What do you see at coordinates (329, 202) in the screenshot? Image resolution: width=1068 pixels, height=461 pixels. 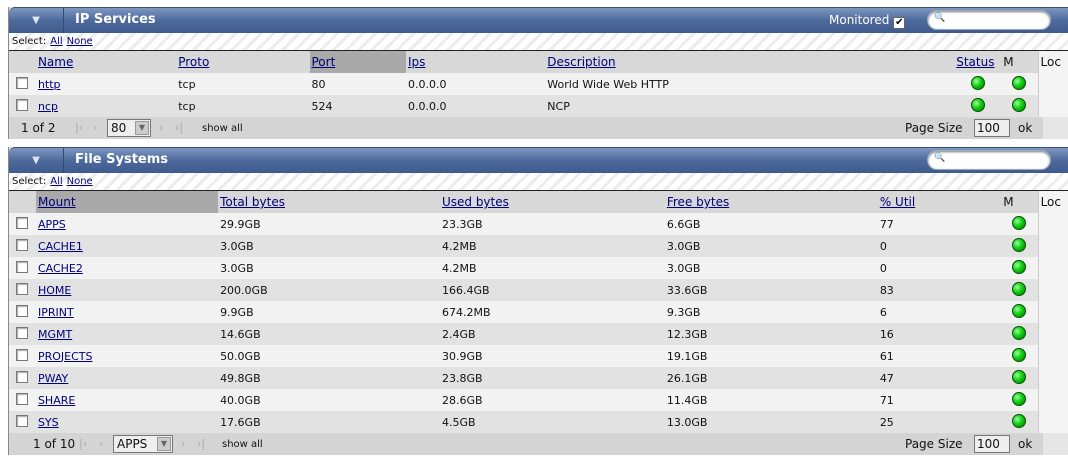 I see `col-total-bytes: Total bytes` at bounding box center [329, 202].